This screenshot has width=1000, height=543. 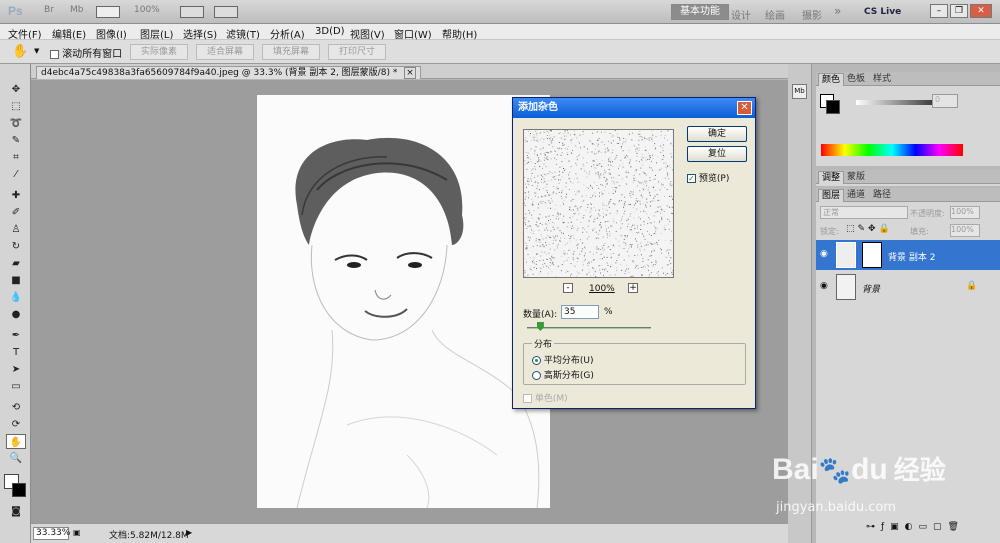 I want to click on reset-button: 复位, so click(x=717, y=154).